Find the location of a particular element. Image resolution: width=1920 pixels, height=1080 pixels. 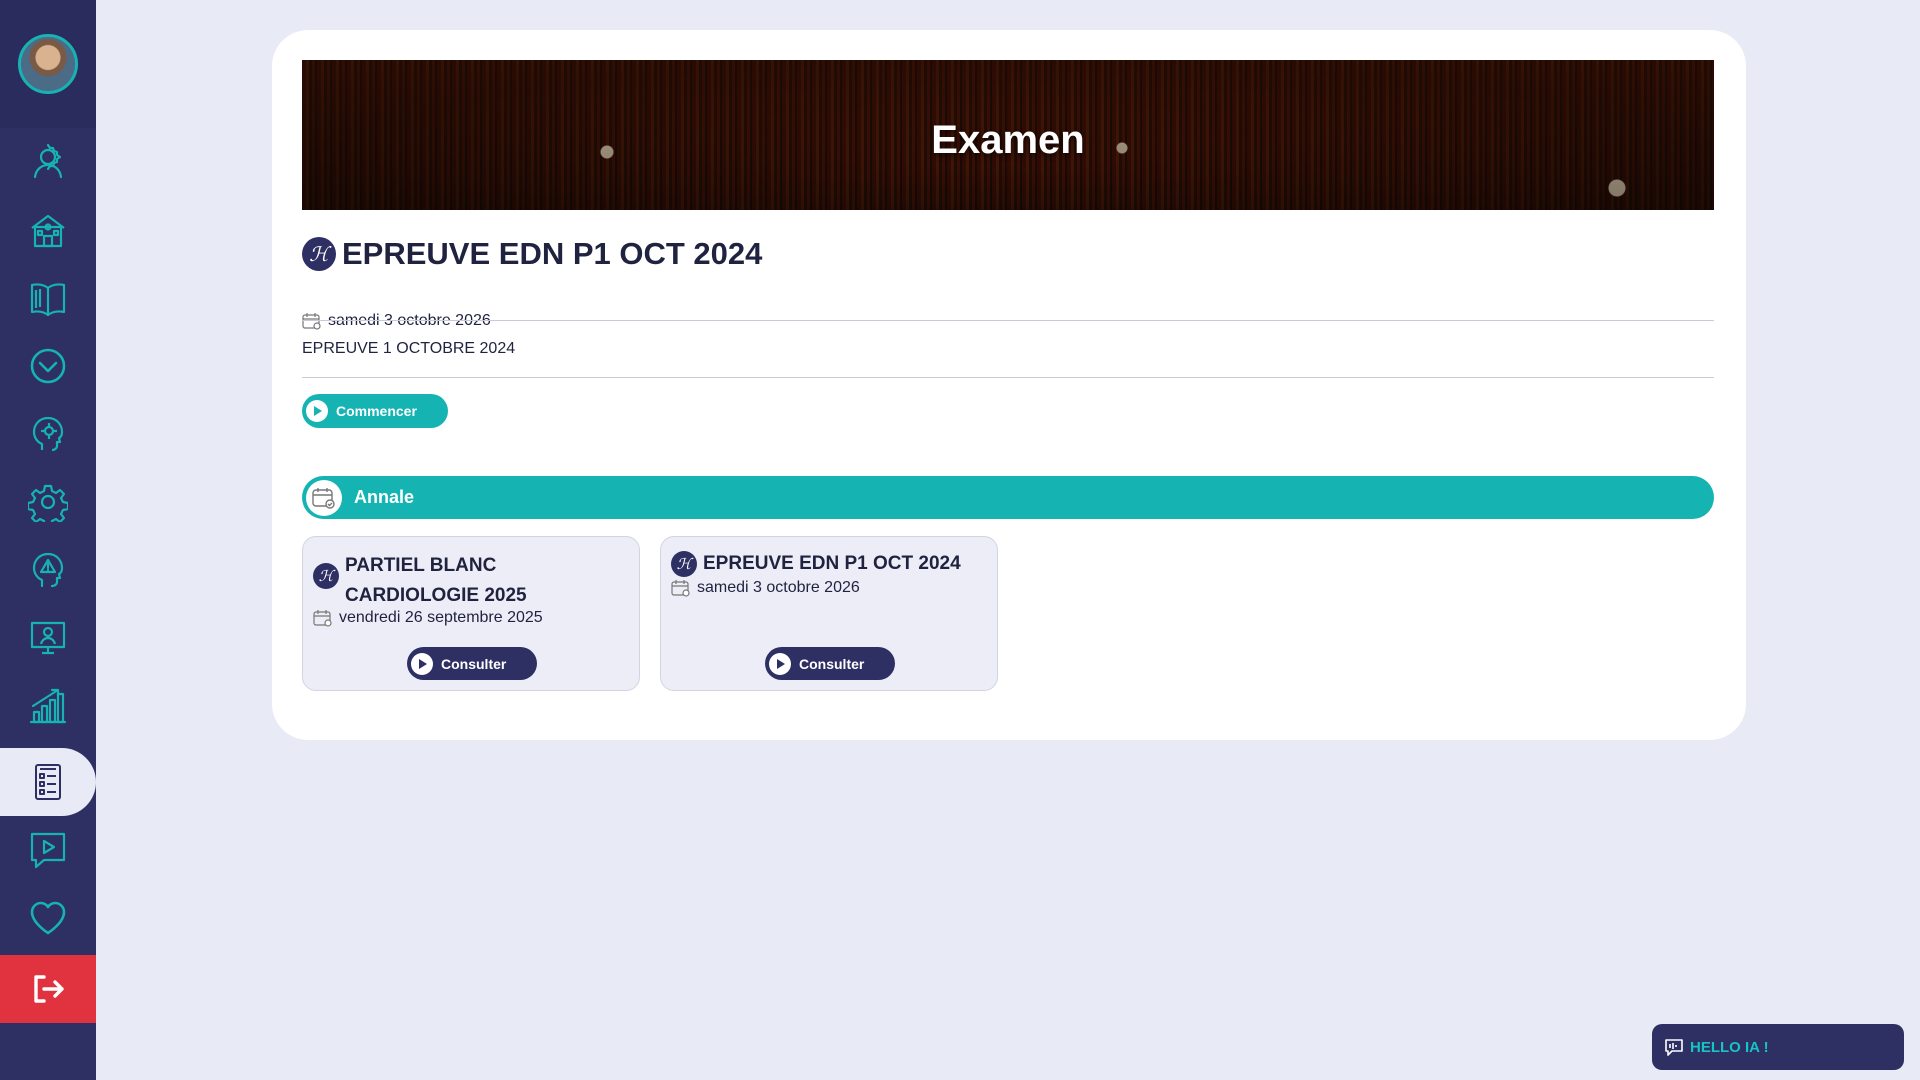

sidebar-item-stats is located at coordinates (48, 706).